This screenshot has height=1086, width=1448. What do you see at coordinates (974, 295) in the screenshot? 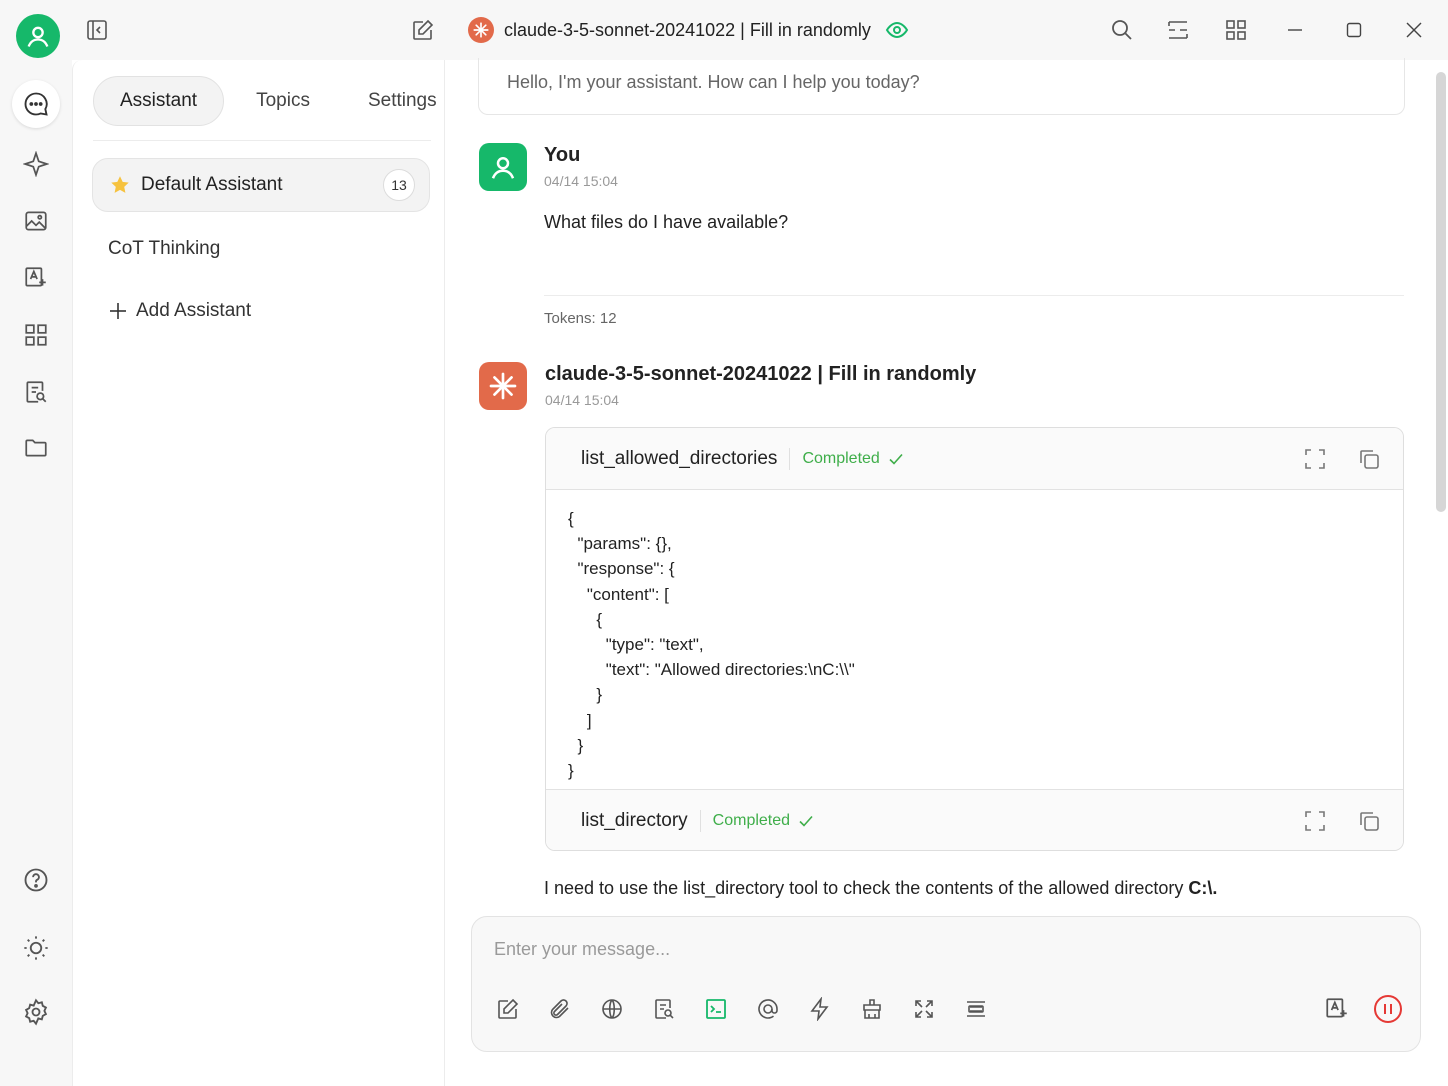
I see `message-divider` at bounding box center [974, 295].